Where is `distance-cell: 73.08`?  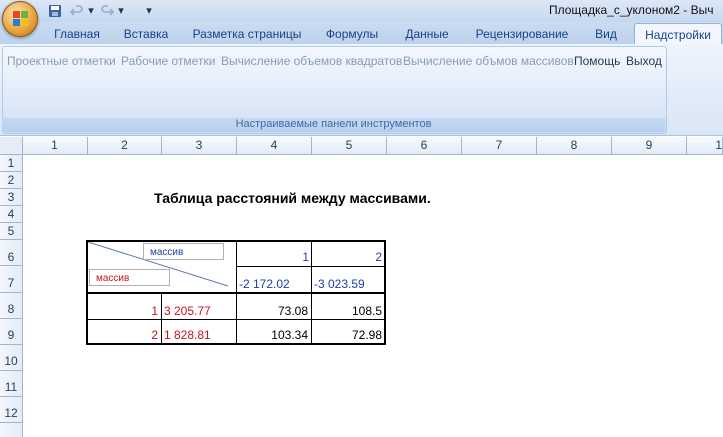
distance-cell: 73.08 is located at coordinates (272, 311).